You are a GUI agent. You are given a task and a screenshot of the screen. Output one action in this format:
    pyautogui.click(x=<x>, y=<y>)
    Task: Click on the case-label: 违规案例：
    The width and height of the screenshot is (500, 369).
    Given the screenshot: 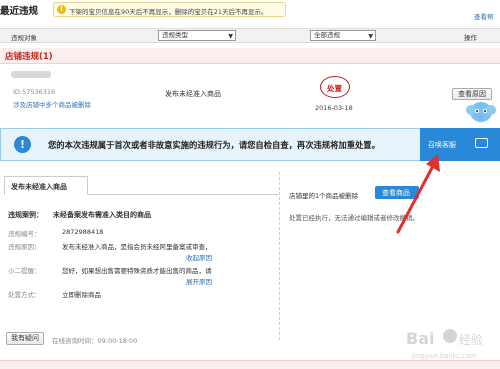 What is the action you would take?
    pyautogui.click(x=25, y=215)
    